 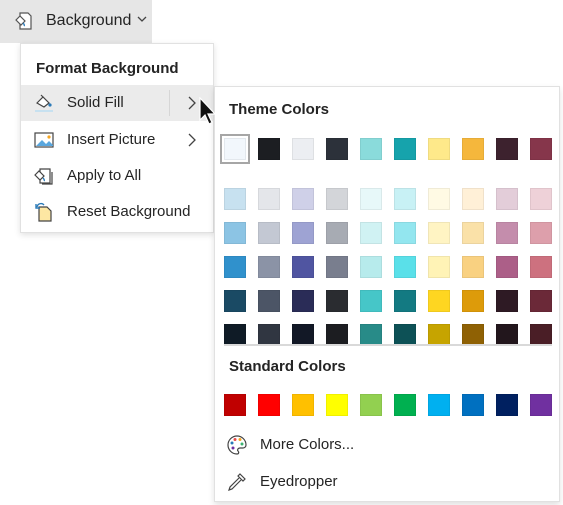 What do you see at coordinates (237, 482) in the screenshot?
I see `eyedropper-icon` at bounding box center [237, 482].